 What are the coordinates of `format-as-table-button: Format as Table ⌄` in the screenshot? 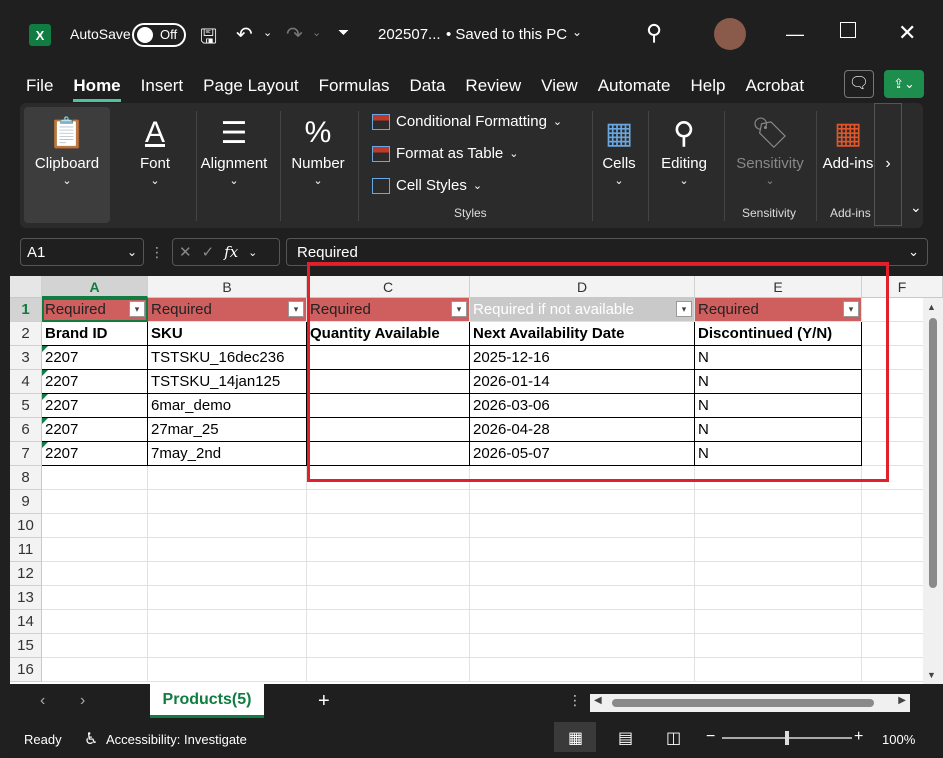 It's located at (445, 153).